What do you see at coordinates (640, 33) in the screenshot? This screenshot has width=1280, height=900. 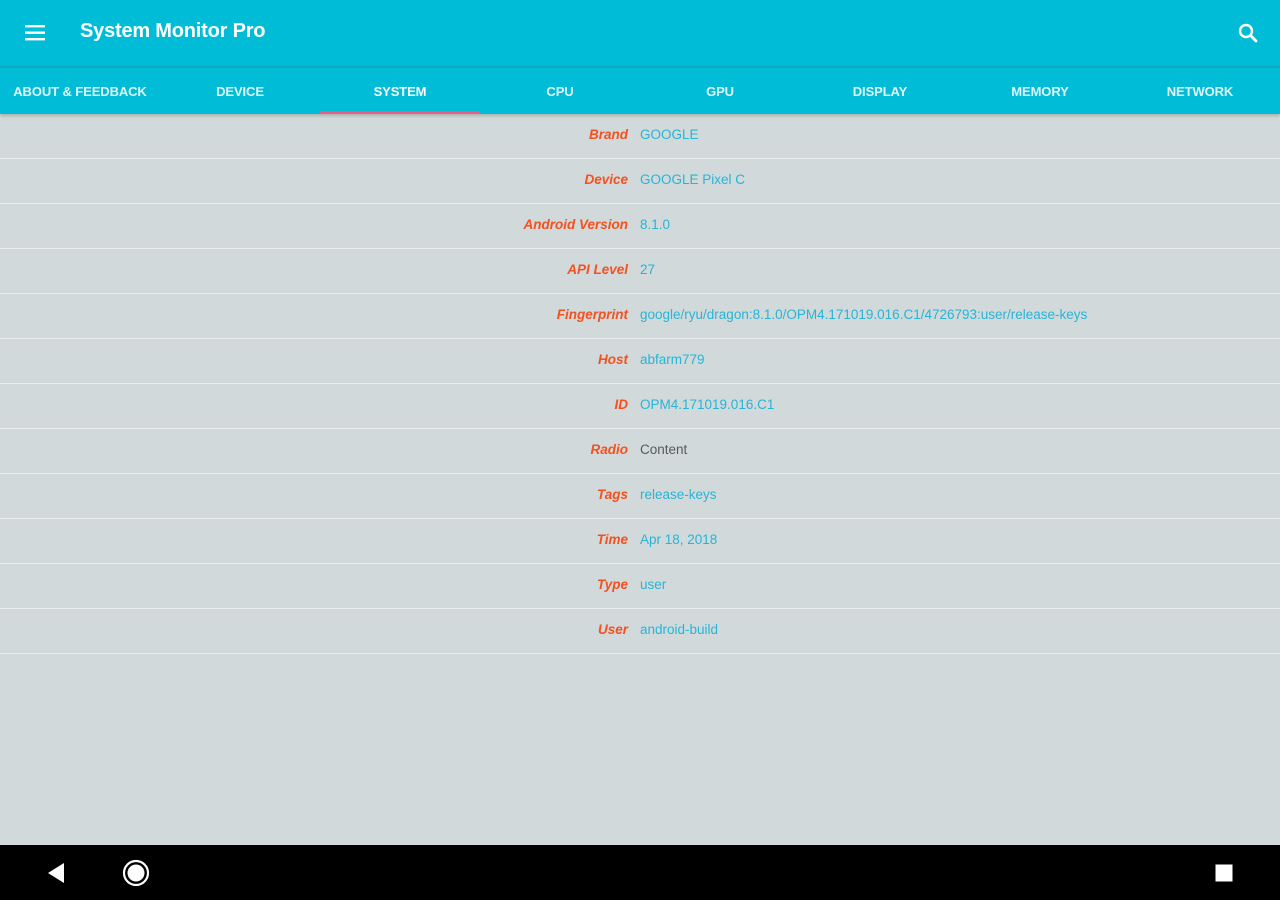 I see `app-bar: System Monitor Pro` at bounding box center [640, 33].